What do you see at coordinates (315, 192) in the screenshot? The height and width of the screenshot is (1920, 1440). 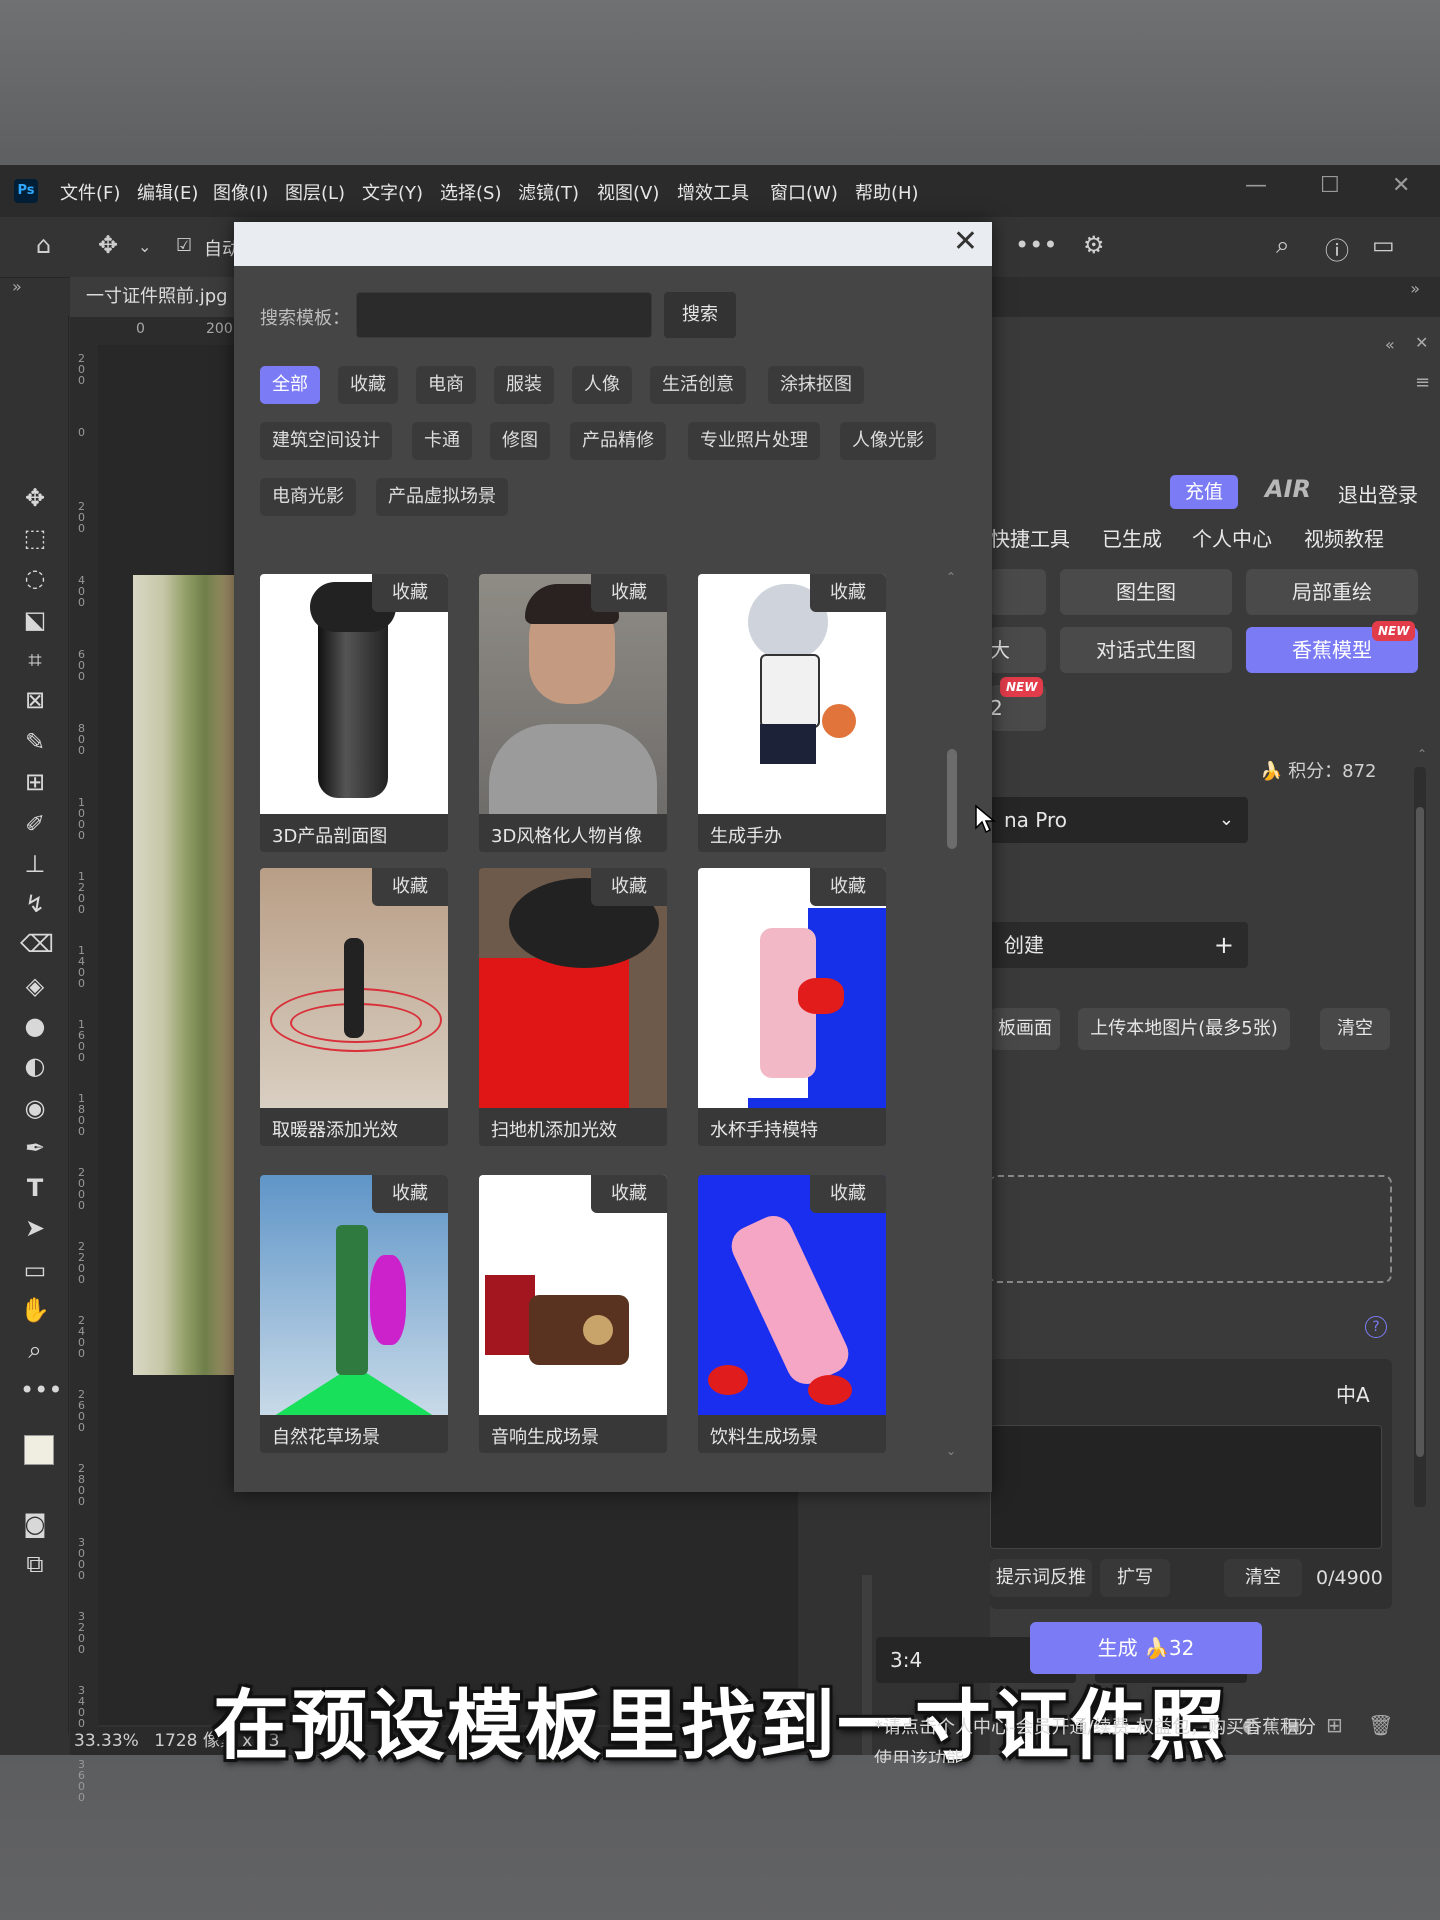 I see `menu-layer: 图层(L)` at bounding box center [315, 192].